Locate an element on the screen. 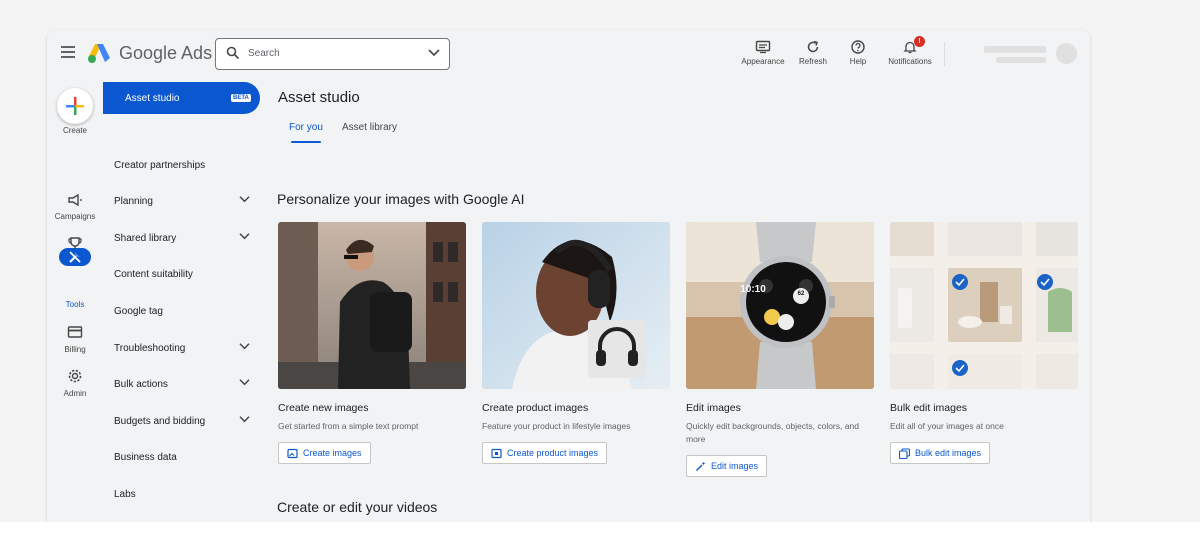  nav-item-label: Shared library is located at coordinates (145, 238).